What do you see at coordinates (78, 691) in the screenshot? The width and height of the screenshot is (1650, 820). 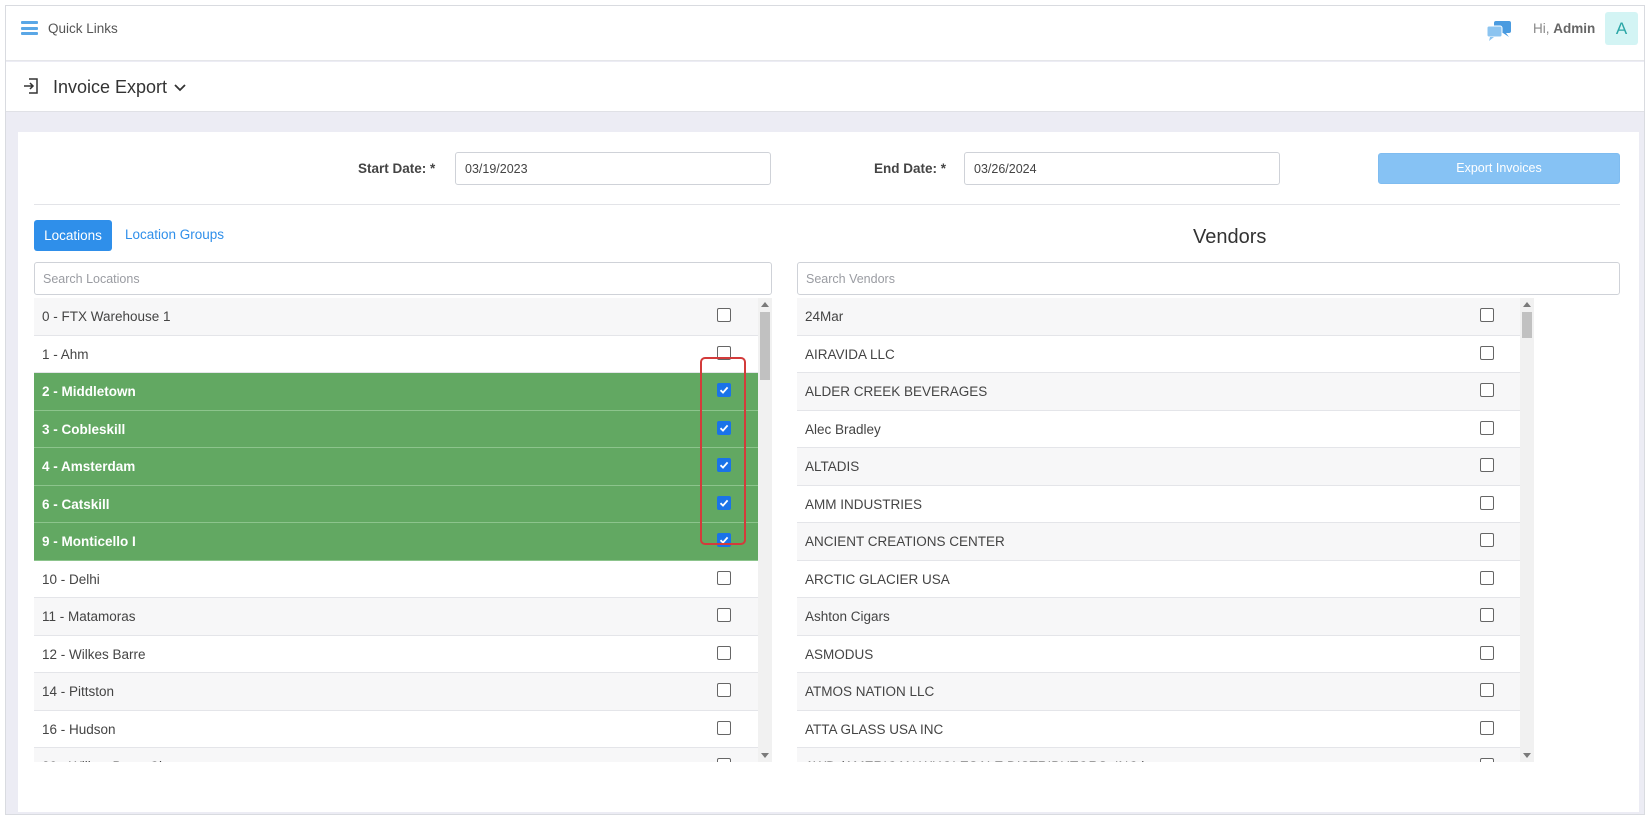 I see `location-row-label: 14 - Pittston` at bounding box center [78, 691].